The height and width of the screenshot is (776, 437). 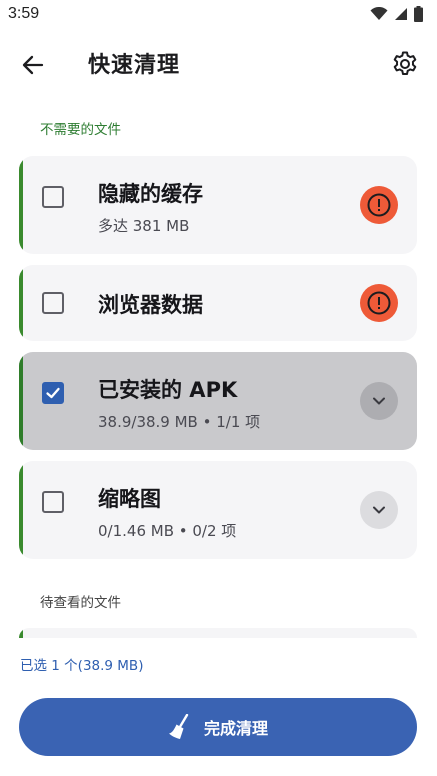 I want to click on back-button, so click(x=33, y=65).